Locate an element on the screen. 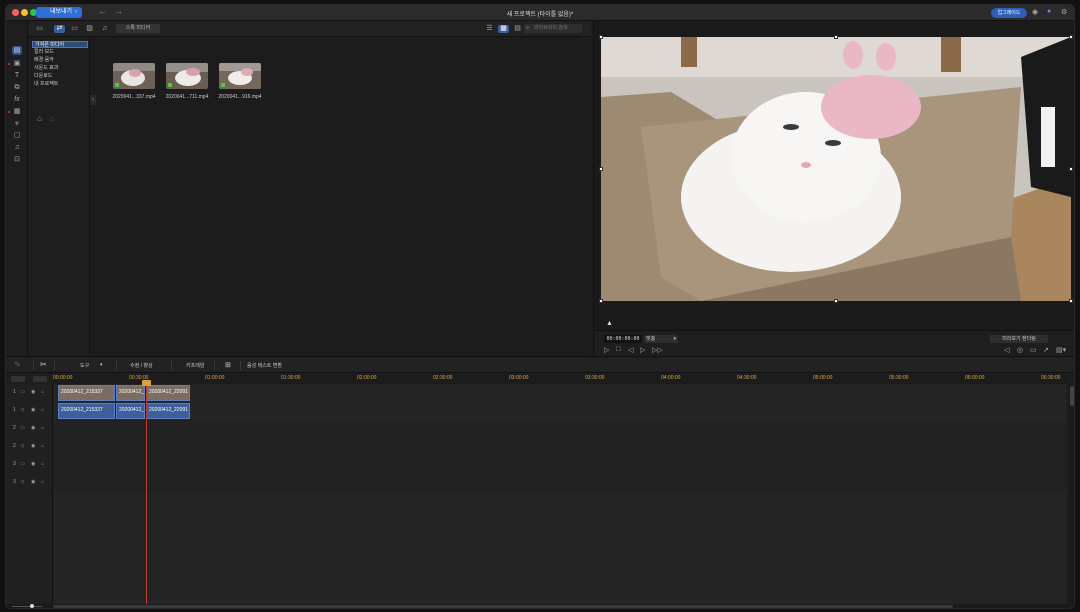  playhead-handle is located at coordinates (146, 383).